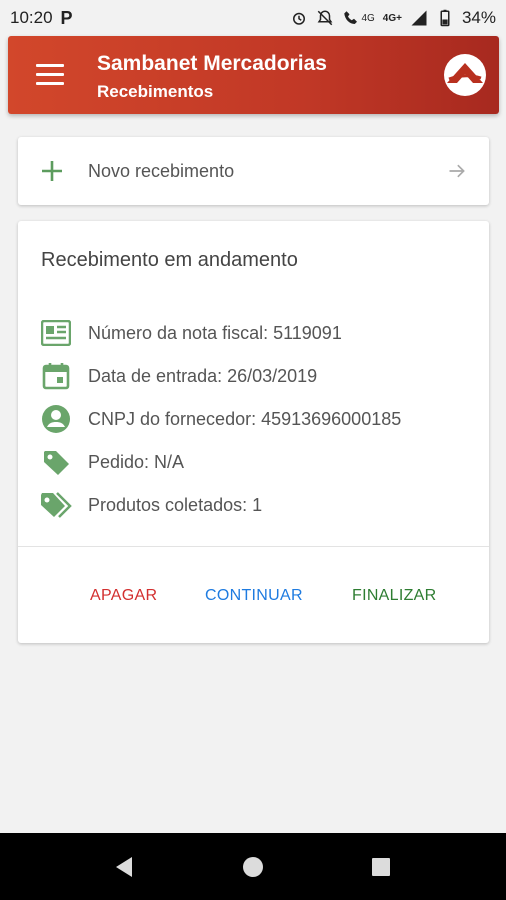  I want to click on system-nav-bar, so click(253, 866).